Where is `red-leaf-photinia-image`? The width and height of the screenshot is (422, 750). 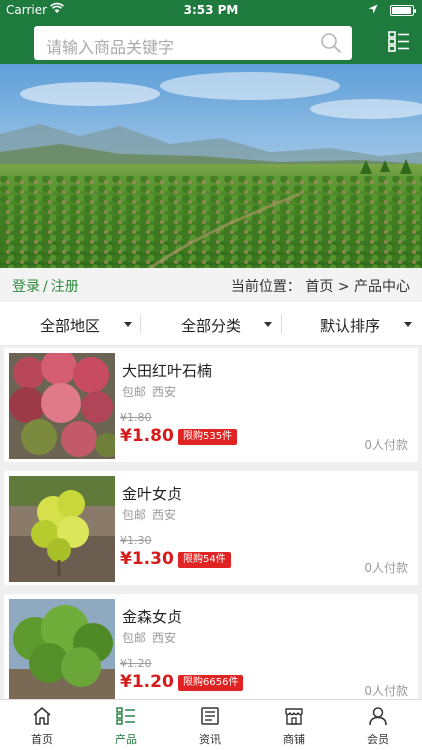 red-leaf-photinia-image is located at coordinates (62, 406).